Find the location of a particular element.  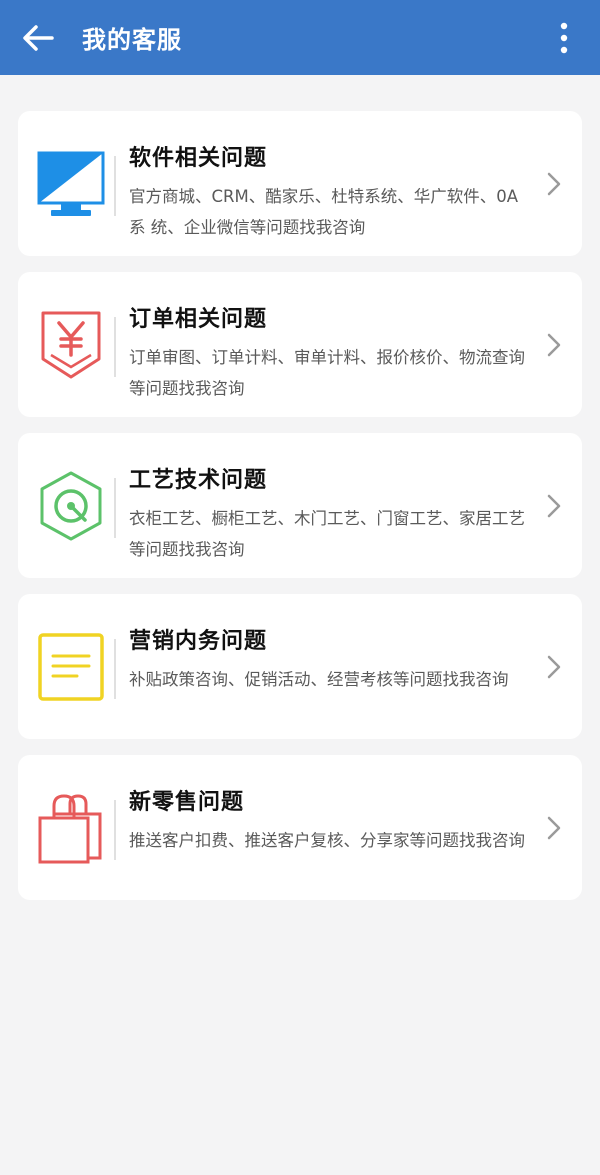

more-button is located at coordinates (564, 38).